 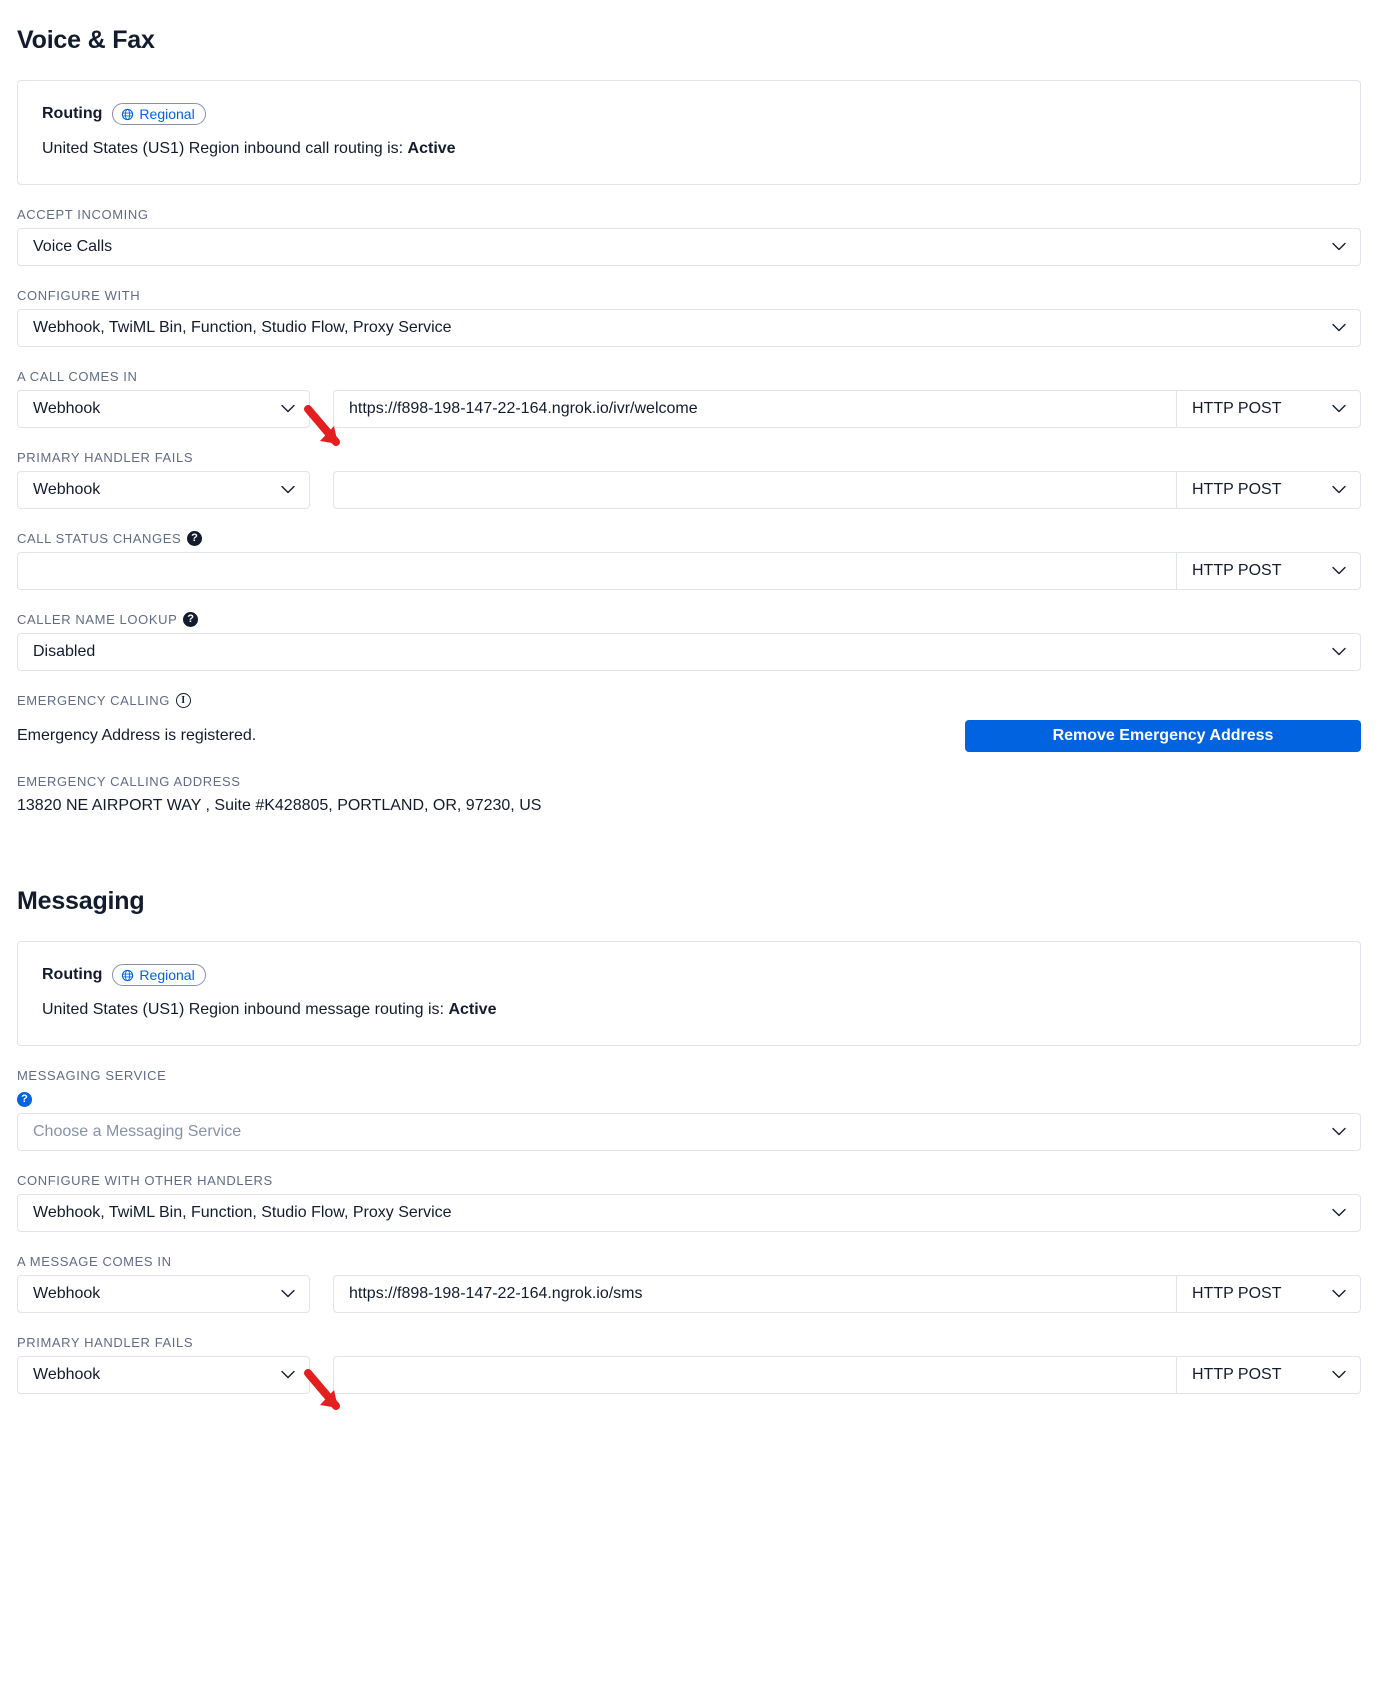 I want to click on messaging-service-placeholder: Choose a Messaging Service, so click(x=137, y=1131).